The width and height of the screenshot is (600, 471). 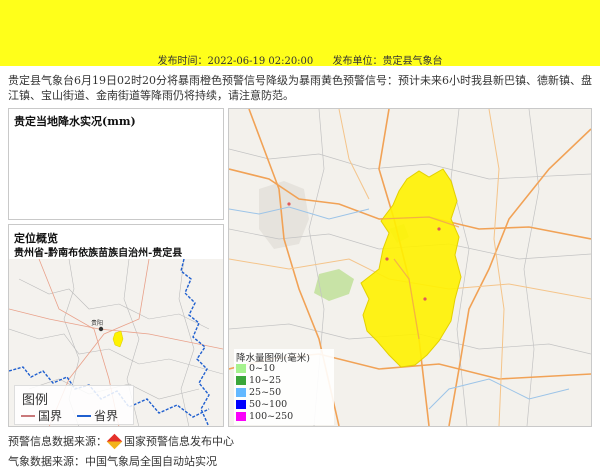 What do you see at coordinates (106, 416) in the screenshot?
I see `province-border-label: 省界` at bounding box center [106, 416].